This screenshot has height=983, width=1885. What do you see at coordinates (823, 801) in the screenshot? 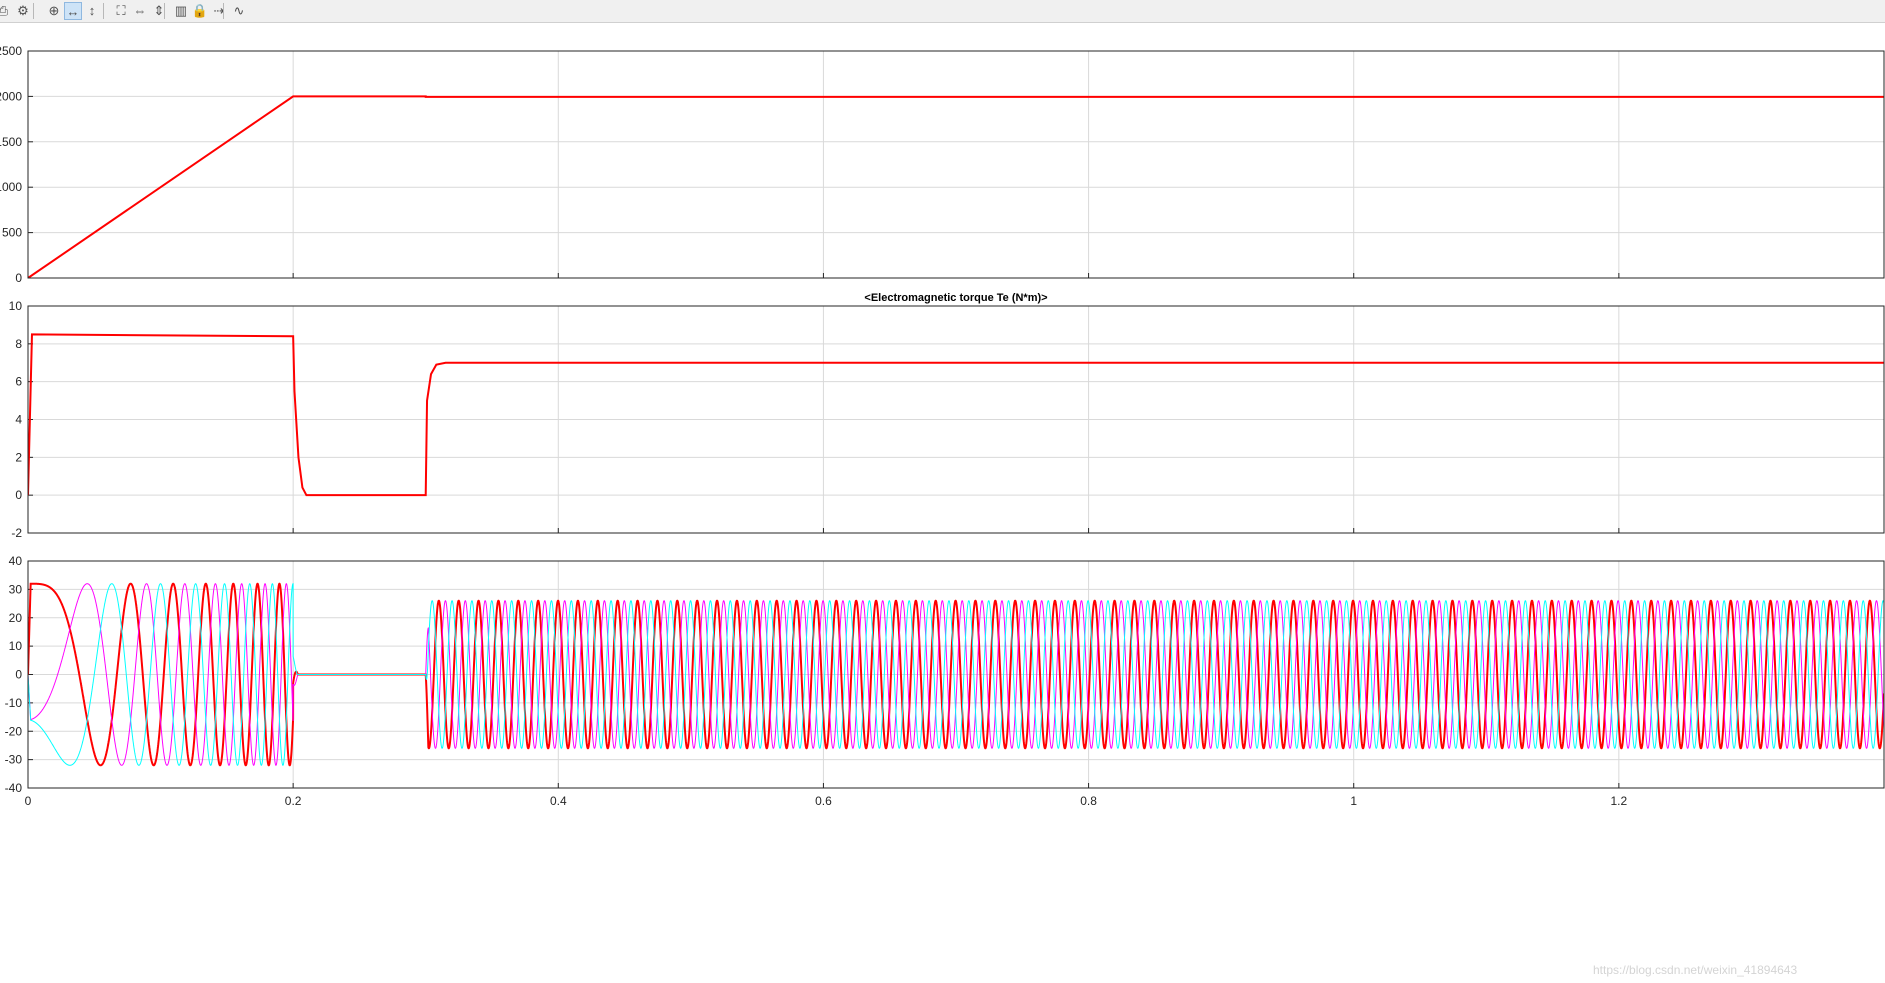
I see `x-tick-label: 0.6` at bounding box center [823, 801].